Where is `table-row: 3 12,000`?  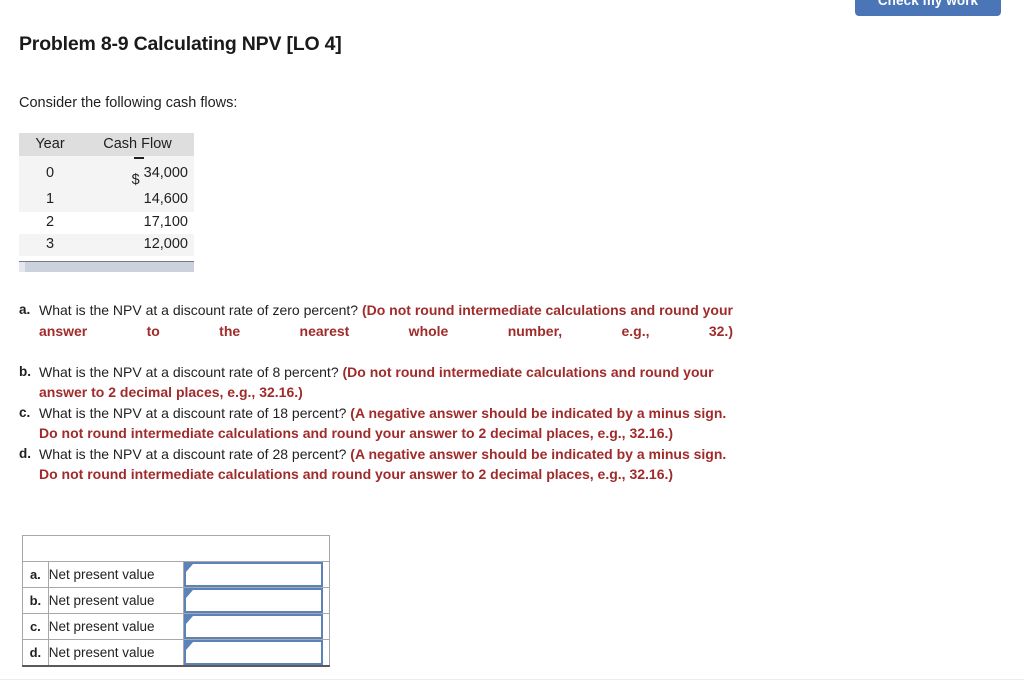
table-row: 3 12,000 is located at coordinates (106, 245).